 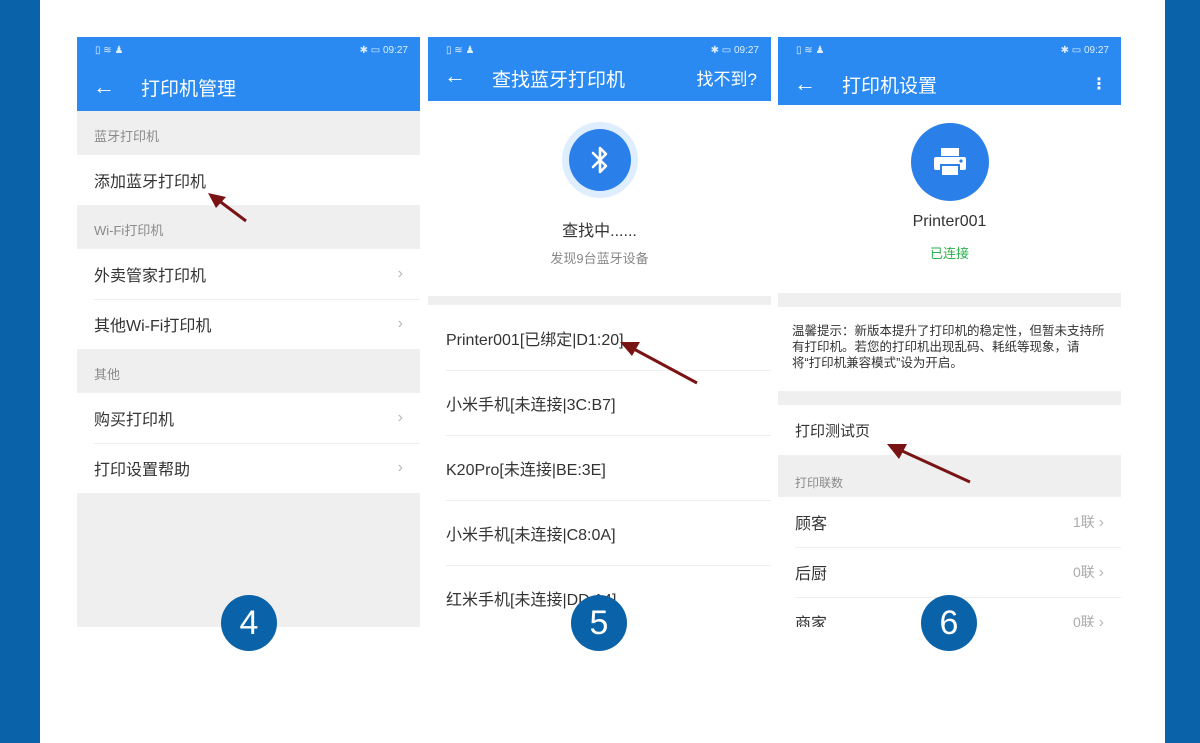 I want to click on list-item-label: 购买打印机, so click(x=134, y=420).